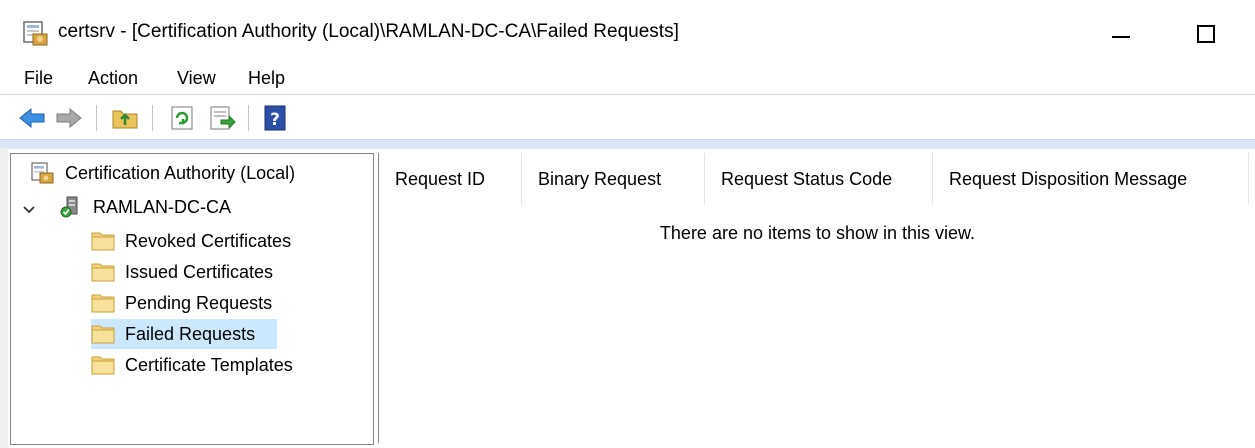  Describe the element at coordinates (71, 207) in the screenshot. I see `ca-server-icon` at that location.